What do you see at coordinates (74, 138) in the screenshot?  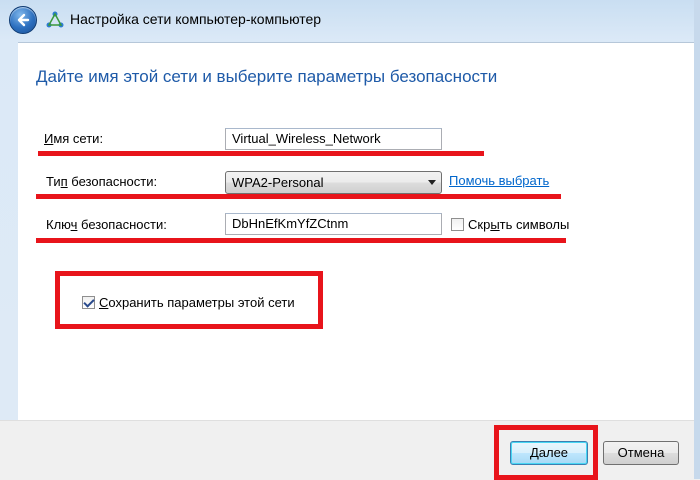 I see `network-name-label: Имя сети:` at bounding box center [74, 138].